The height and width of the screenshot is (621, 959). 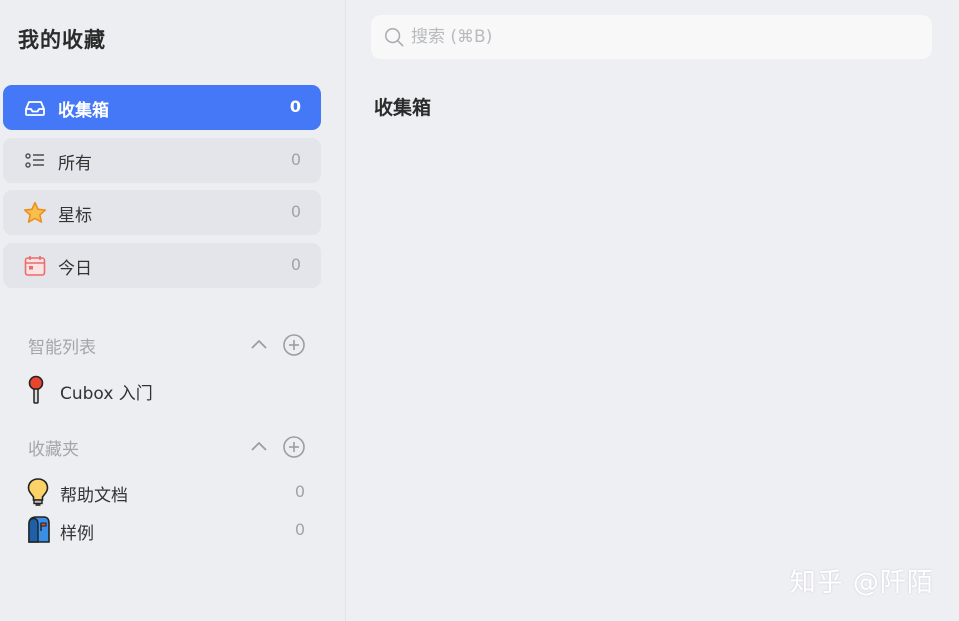 I want to click on lightbulb-icon, so click(x=38, y=492).